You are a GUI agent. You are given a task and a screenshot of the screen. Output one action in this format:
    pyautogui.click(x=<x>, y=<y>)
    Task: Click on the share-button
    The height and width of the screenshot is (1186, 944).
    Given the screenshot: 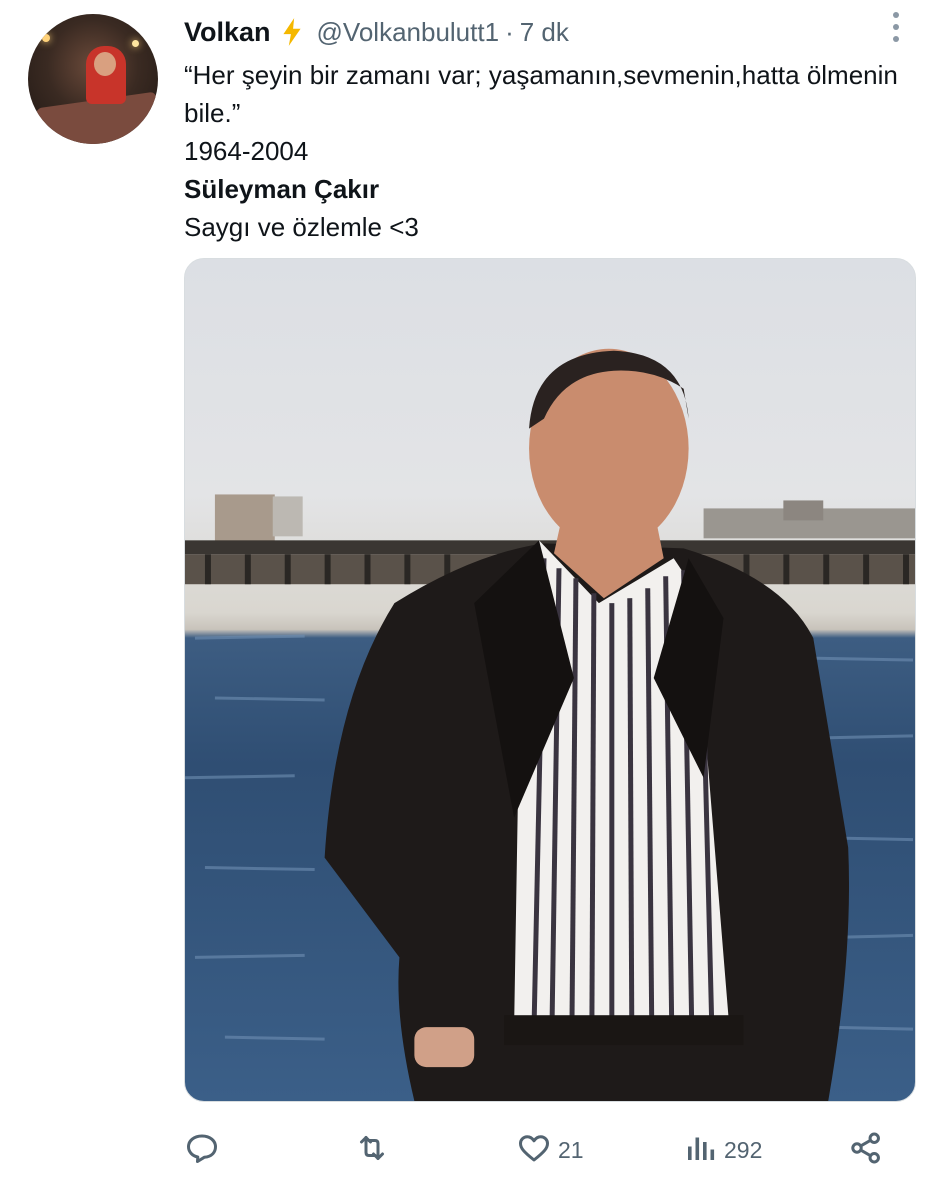 What is the action you would take?
    pyautogui.click(x=866, y=1150)
    